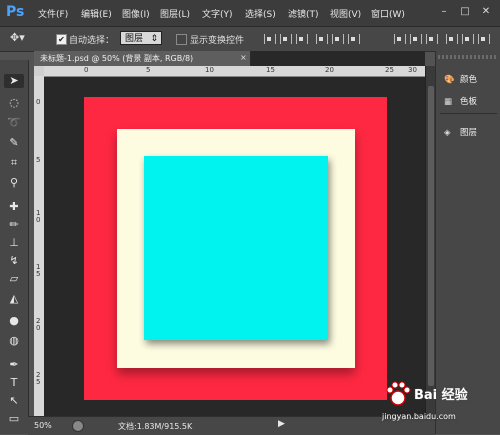 This screenshot has height=435, width=500. What do you see at coordinates (14, 383) in the screenshot?
I see `type-tool-icon: T` at bounding box center [14, 383].